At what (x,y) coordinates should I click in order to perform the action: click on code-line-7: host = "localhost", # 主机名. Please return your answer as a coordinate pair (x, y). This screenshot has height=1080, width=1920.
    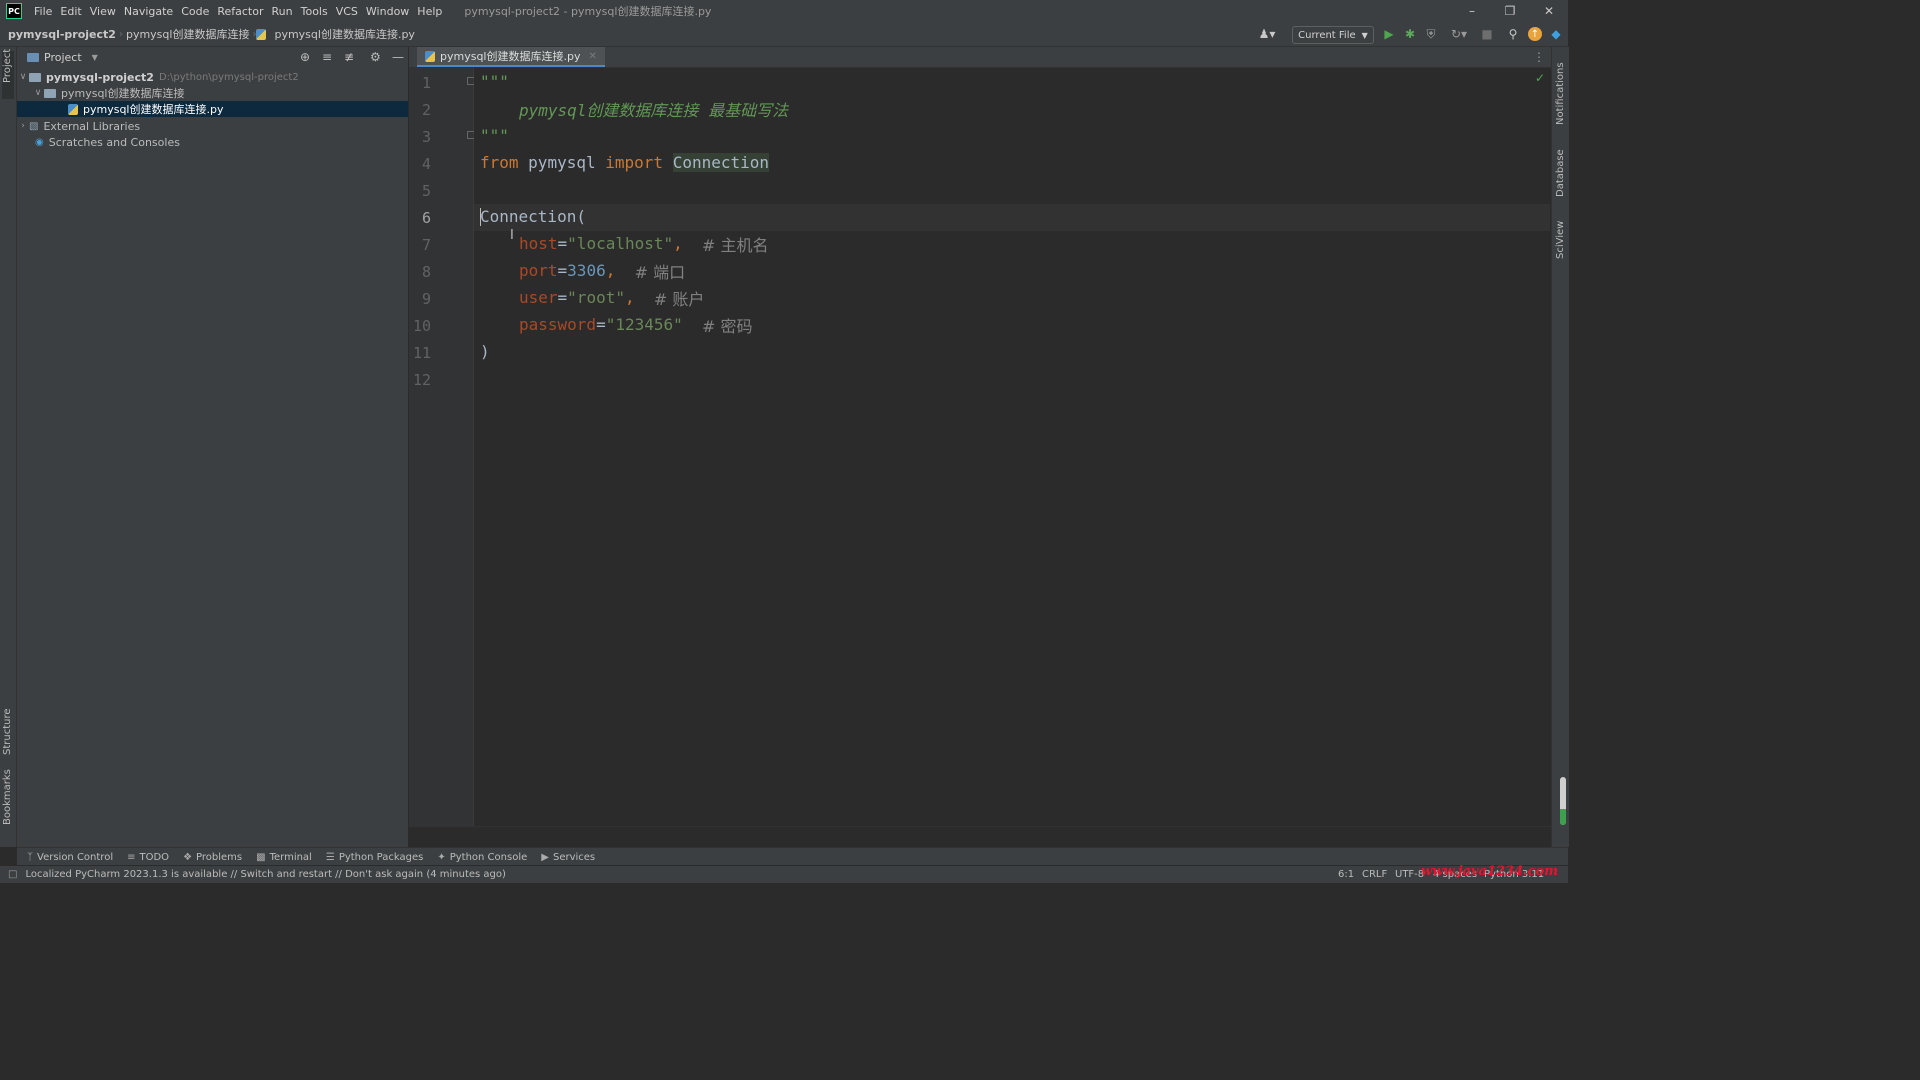
    Looking at the image, I should click on (644, 243).